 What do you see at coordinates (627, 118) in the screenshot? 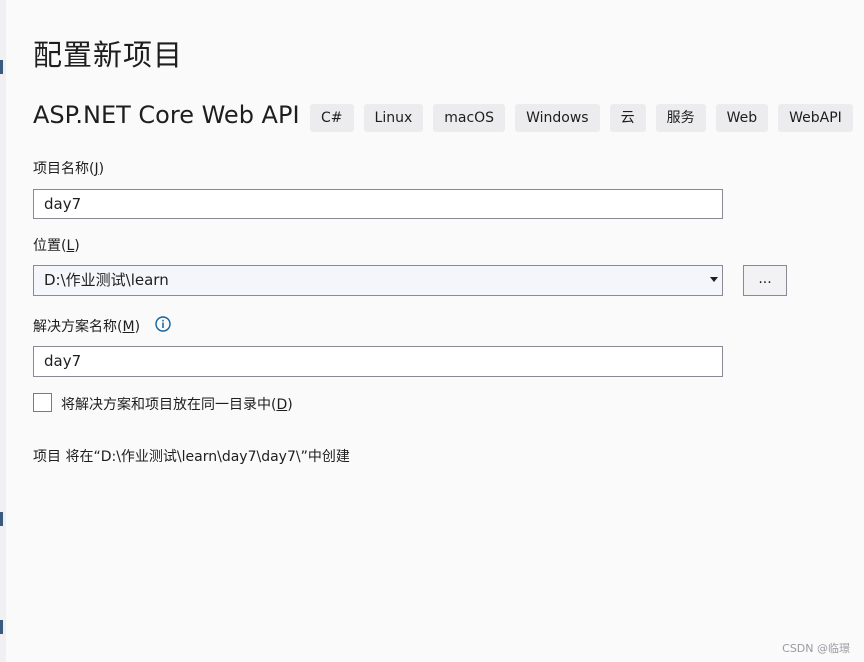
I see `tag-cloud: 云` at bounding box center [627, 118].